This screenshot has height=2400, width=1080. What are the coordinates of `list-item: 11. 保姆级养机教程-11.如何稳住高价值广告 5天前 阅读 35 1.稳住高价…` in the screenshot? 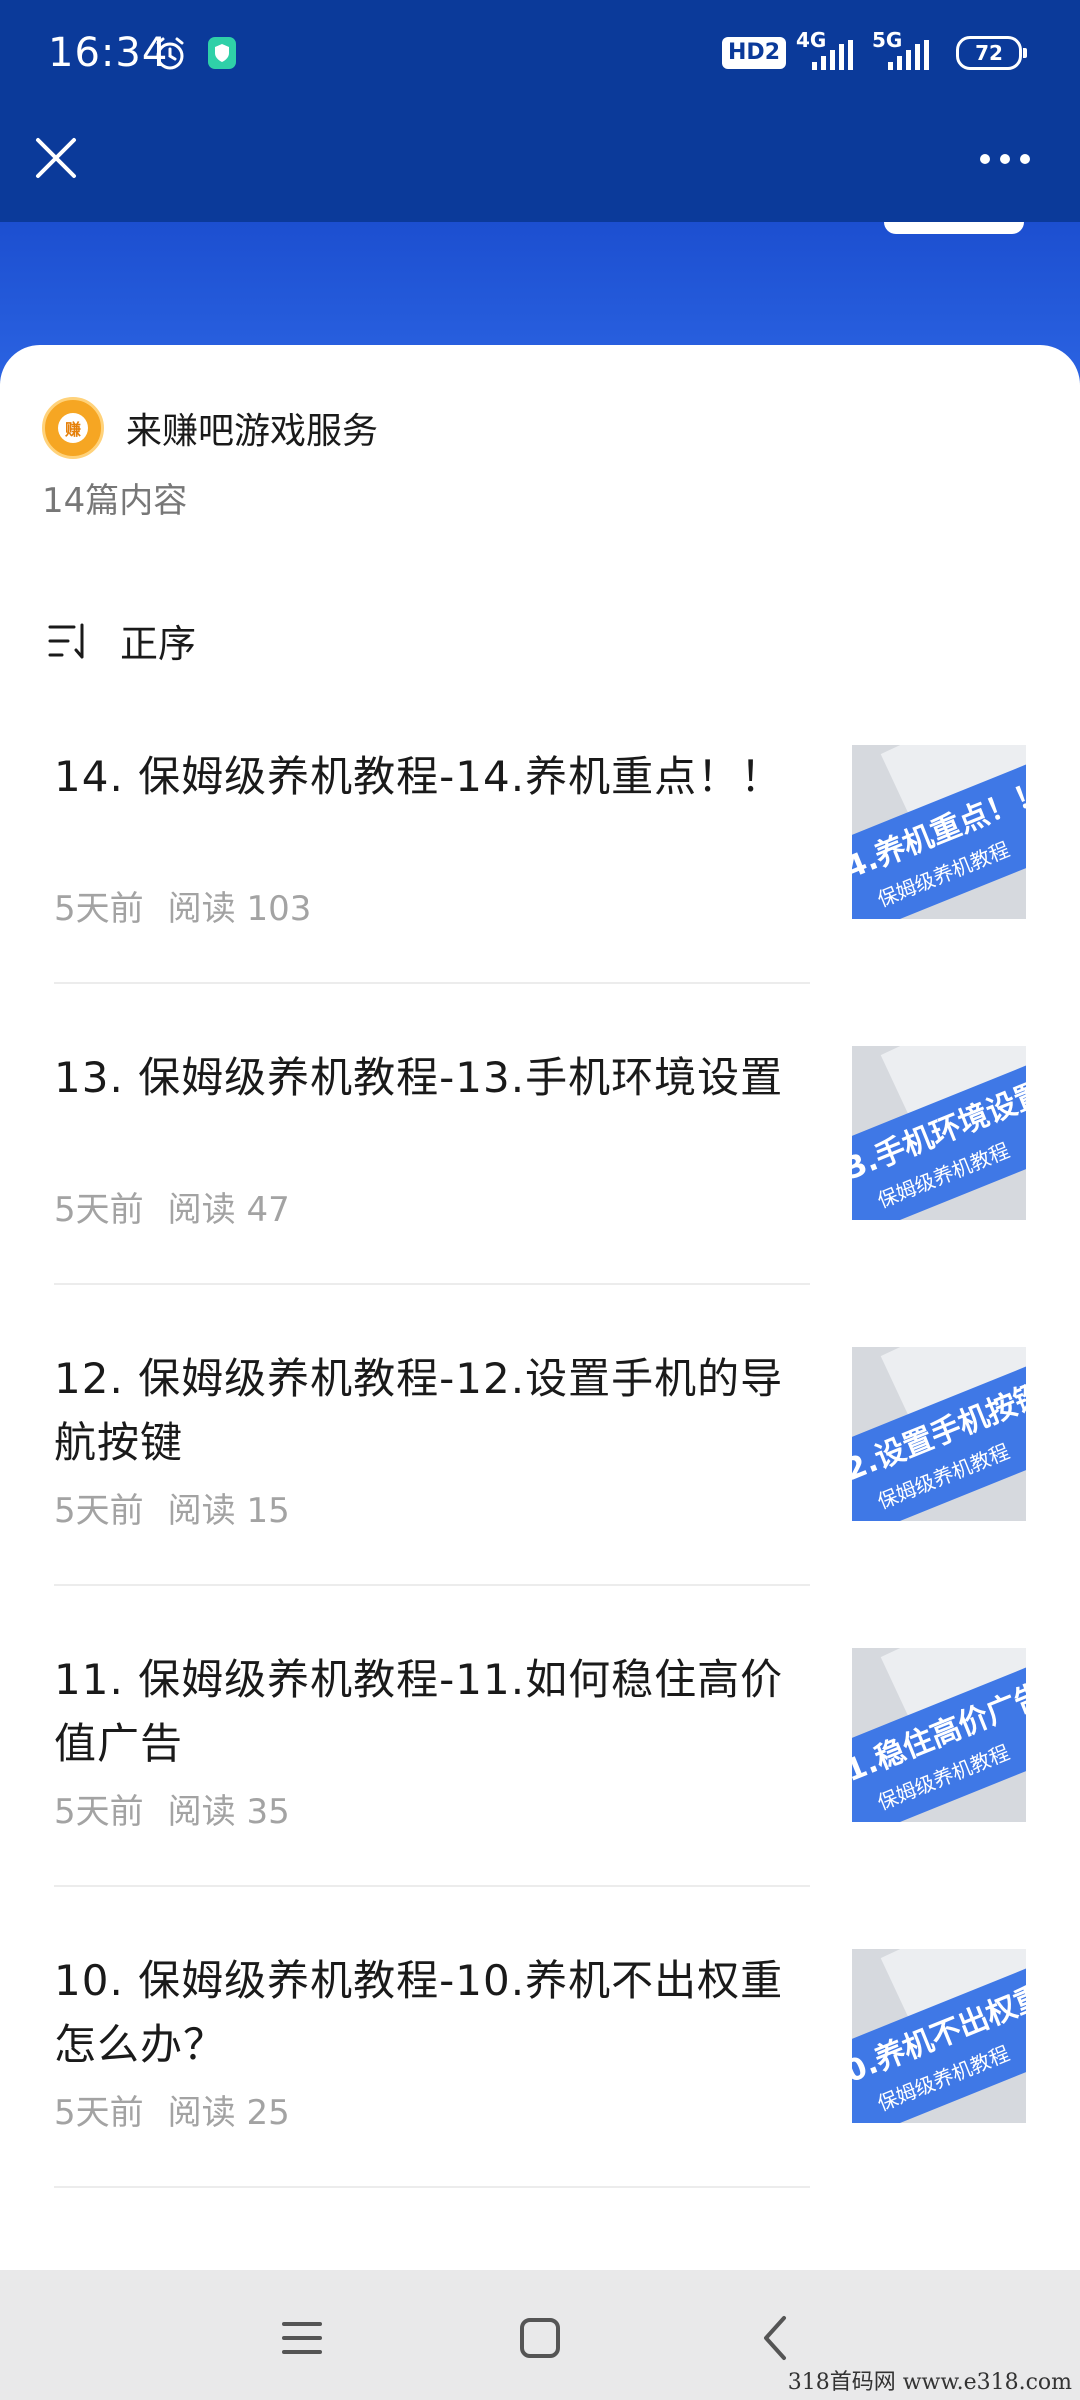 It's located at (540, 1798).